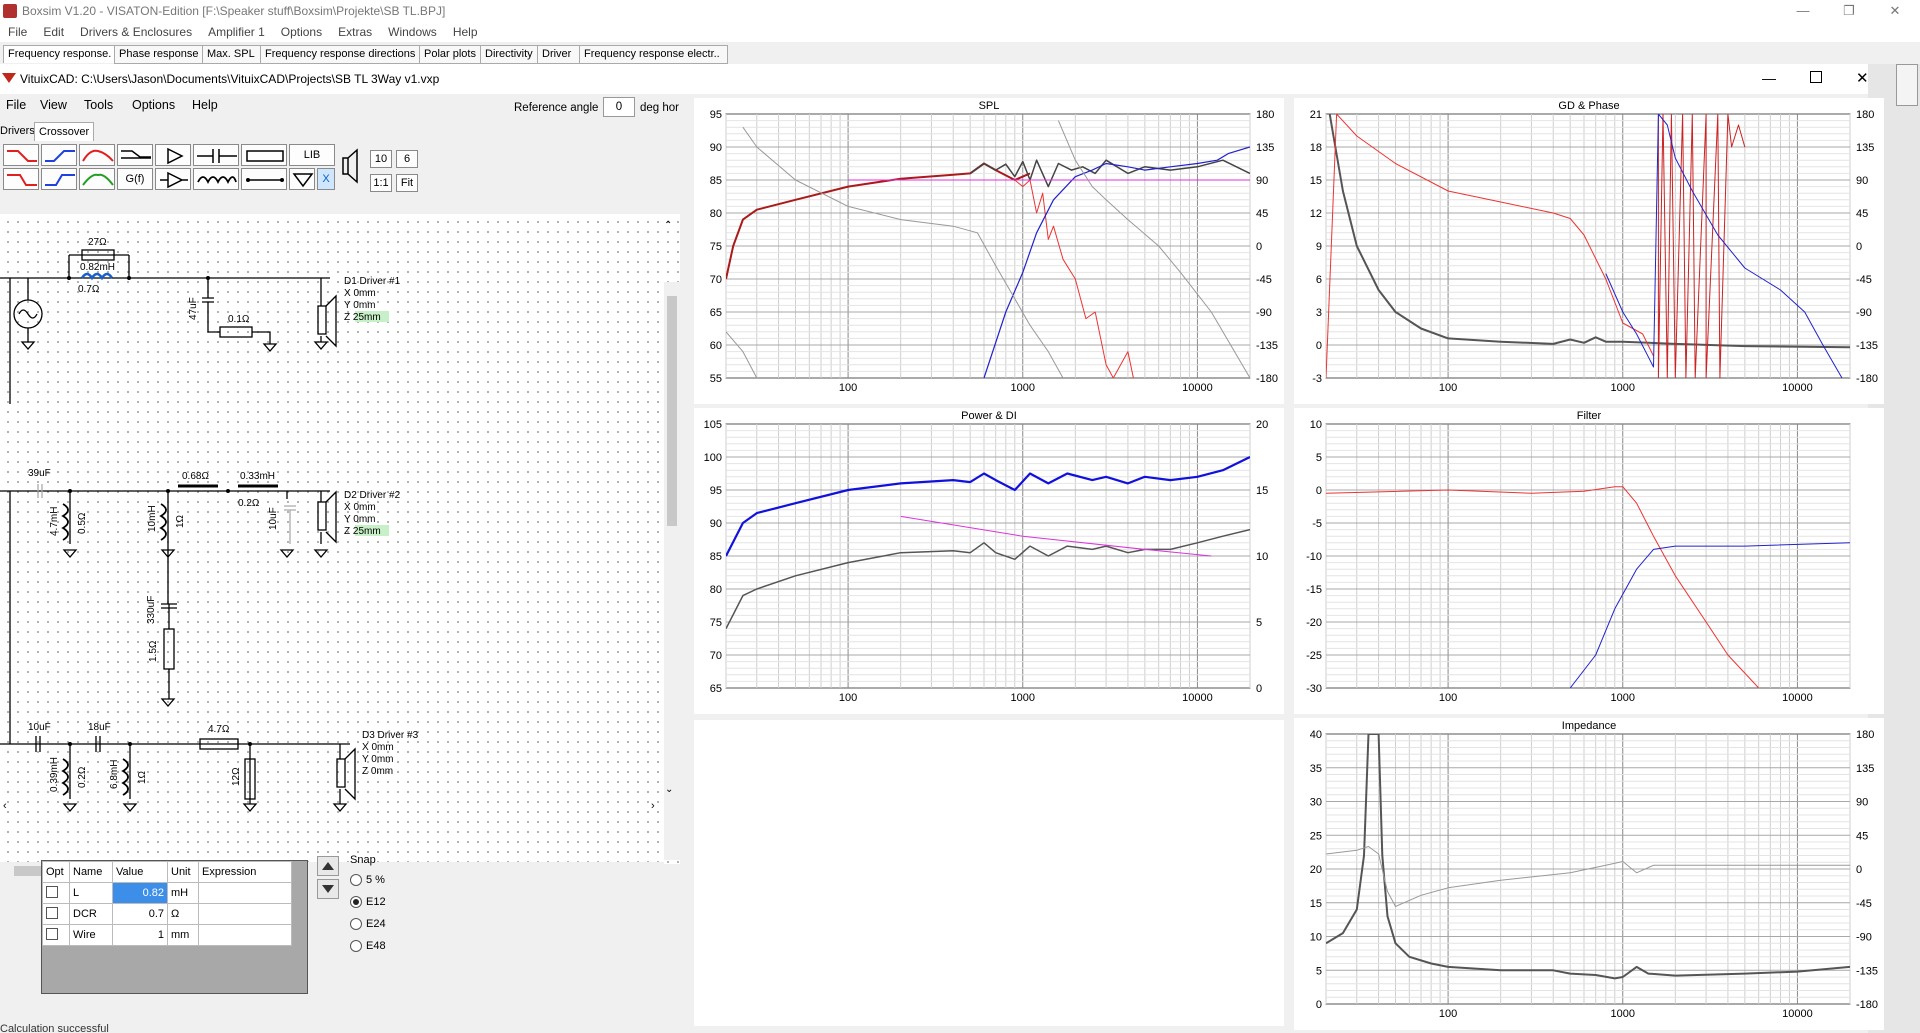  What do you see at coordinates (64, 131) in the screenshot?
I see `tab-crossover: Crossover` at bounding box center [64, 131].